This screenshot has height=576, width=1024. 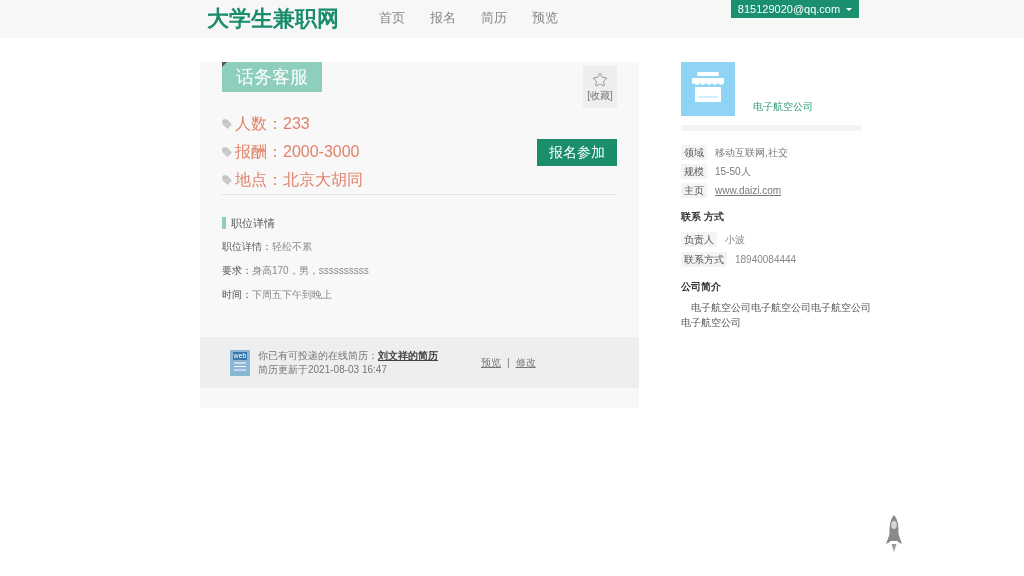 What do you see at coordinates (776, 315) in the screenshot?
I see `company-intro: 电子航空公司电子航空公司电子航空公司电子航空公司` at bounding box center [776, 315].